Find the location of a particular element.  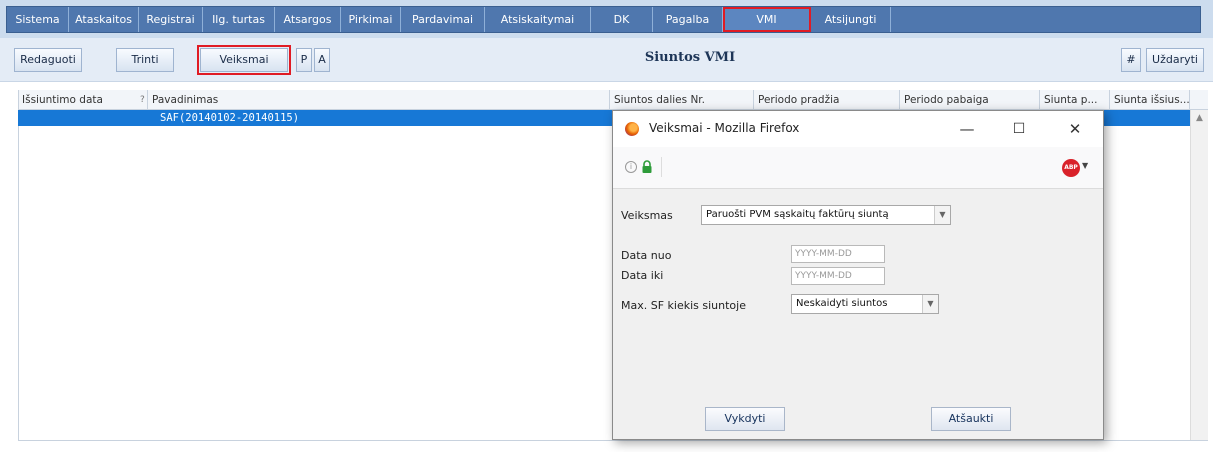

menu-item-pagalba: Pagalba is located at coordinates (688, 19).